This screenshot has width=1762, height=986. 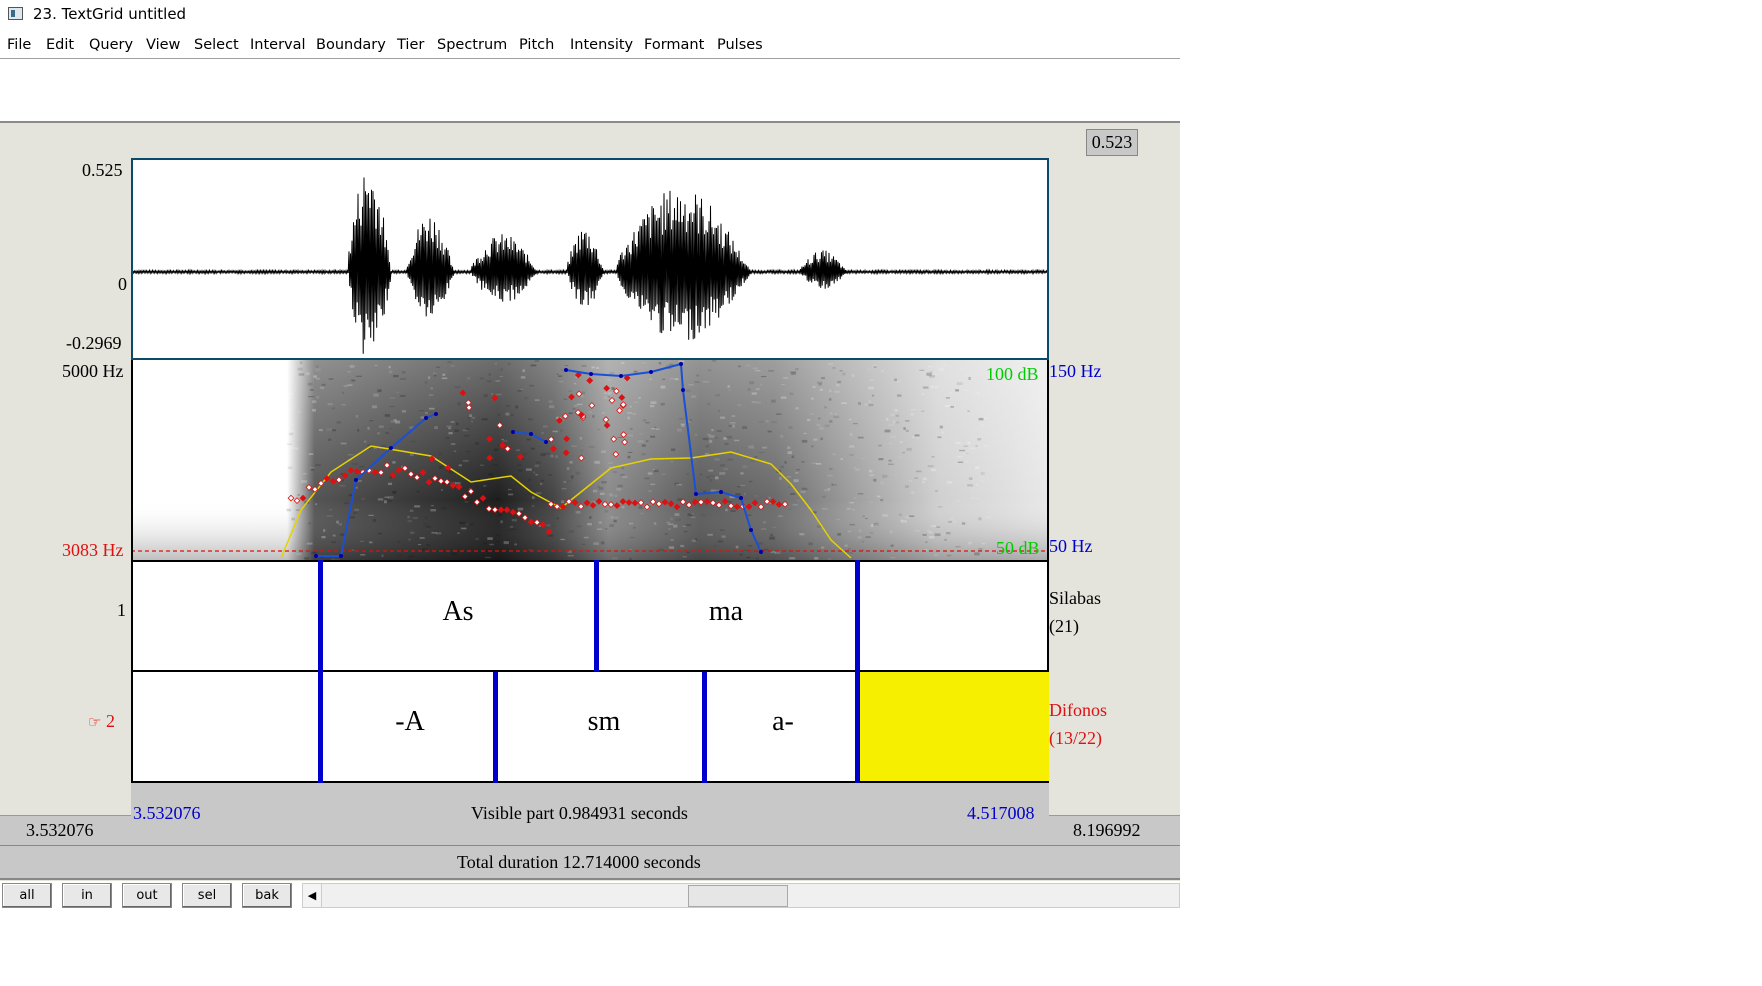 What do you see at coordinates (60, 45) in the screenshot?
I see `menu-edit: Edit` at bounding box center [60, 45].